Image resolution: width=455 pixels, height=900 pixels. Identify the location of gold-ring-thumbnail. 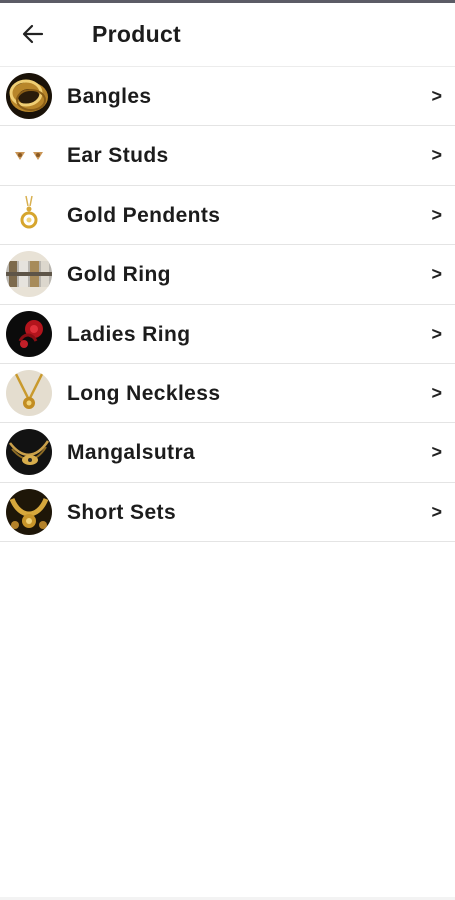
(29, 274).